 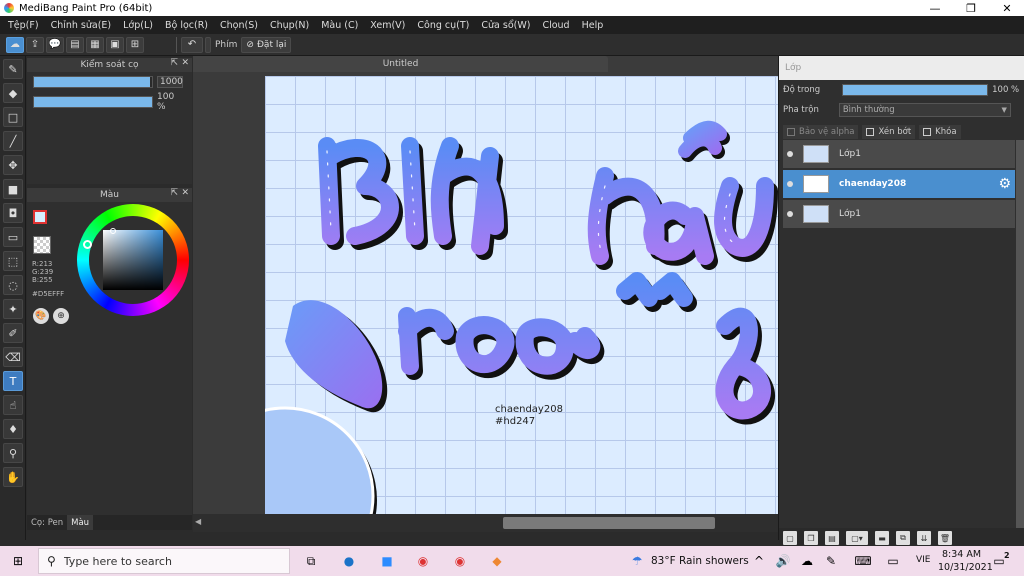 What do you see at coordinates (13, 453) in the screenshot?
I see `eyedropper-icon: ⚲` at bounding box center [13, 453].